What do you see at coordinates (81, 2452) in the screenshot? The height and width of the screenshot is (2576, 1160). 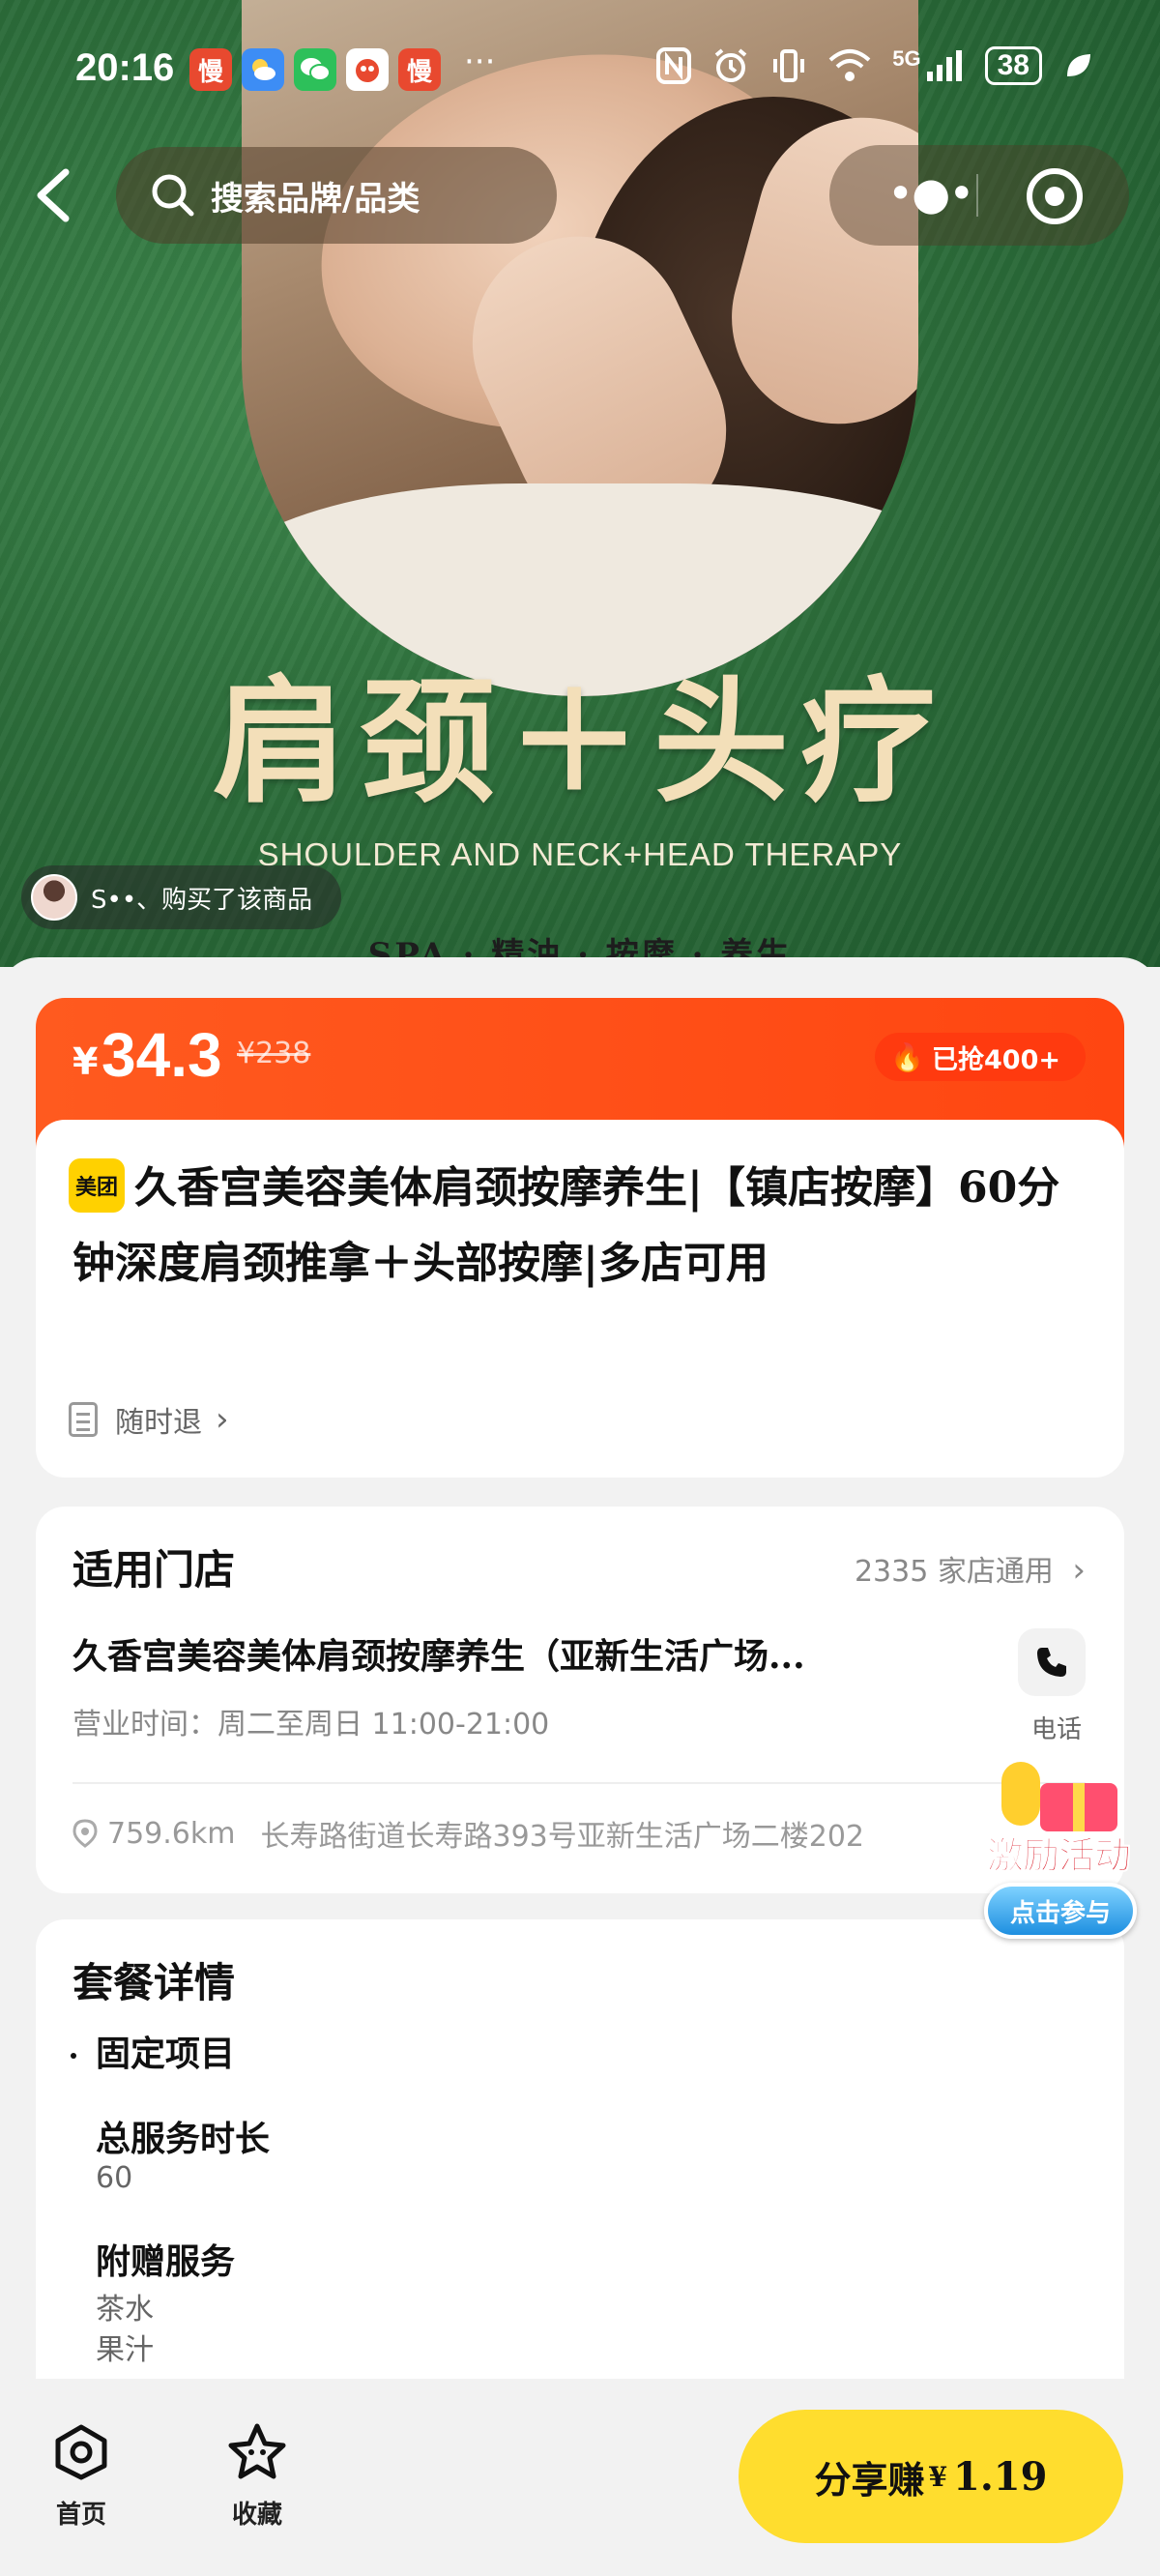 I see `home-icon` at bounding box center [81, 2452].